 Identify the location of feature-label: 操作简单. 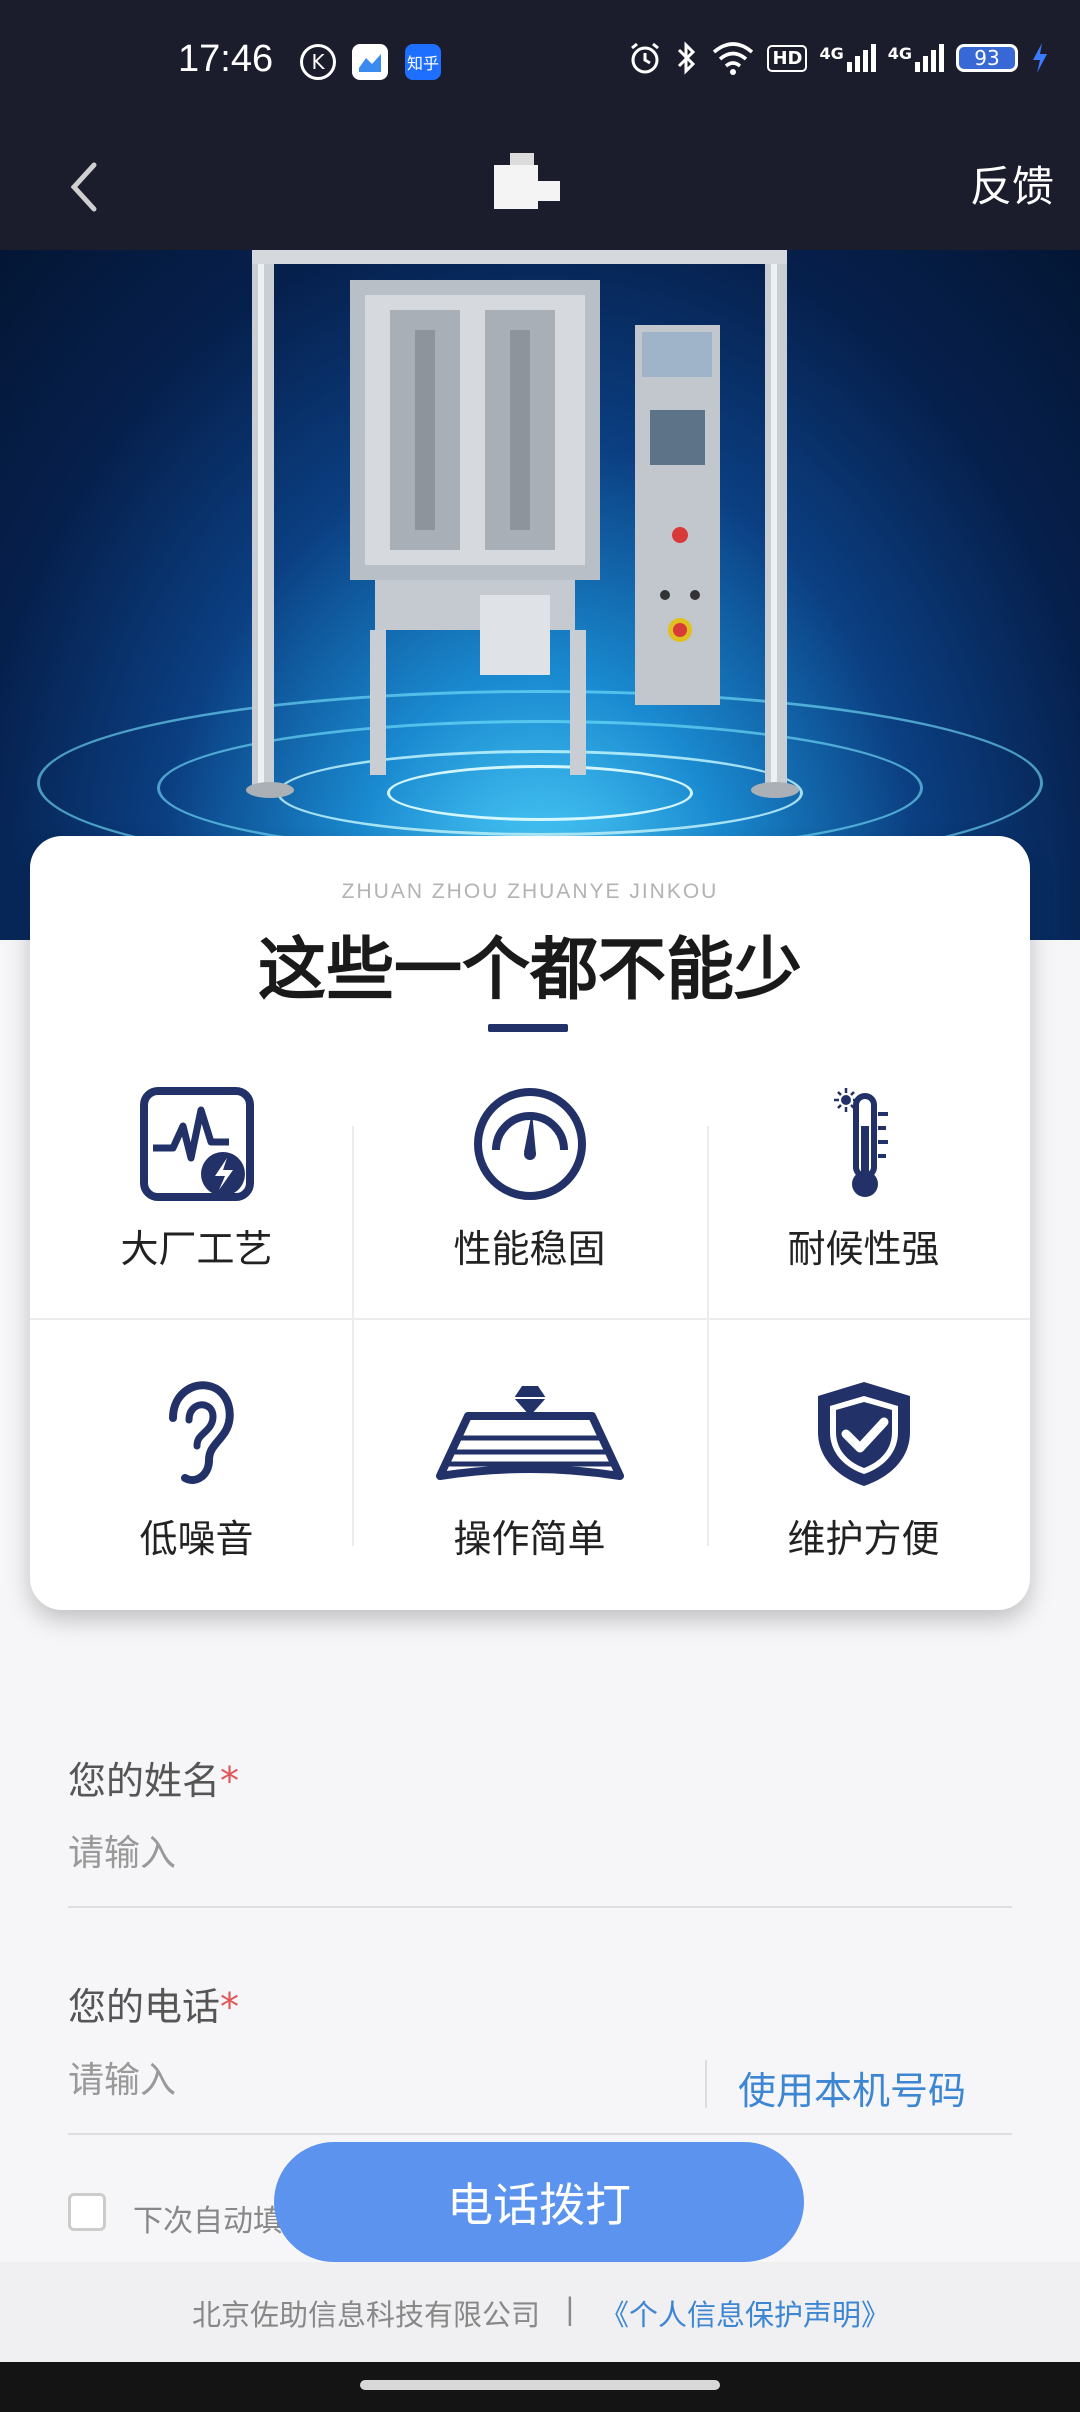
(529, 1539).